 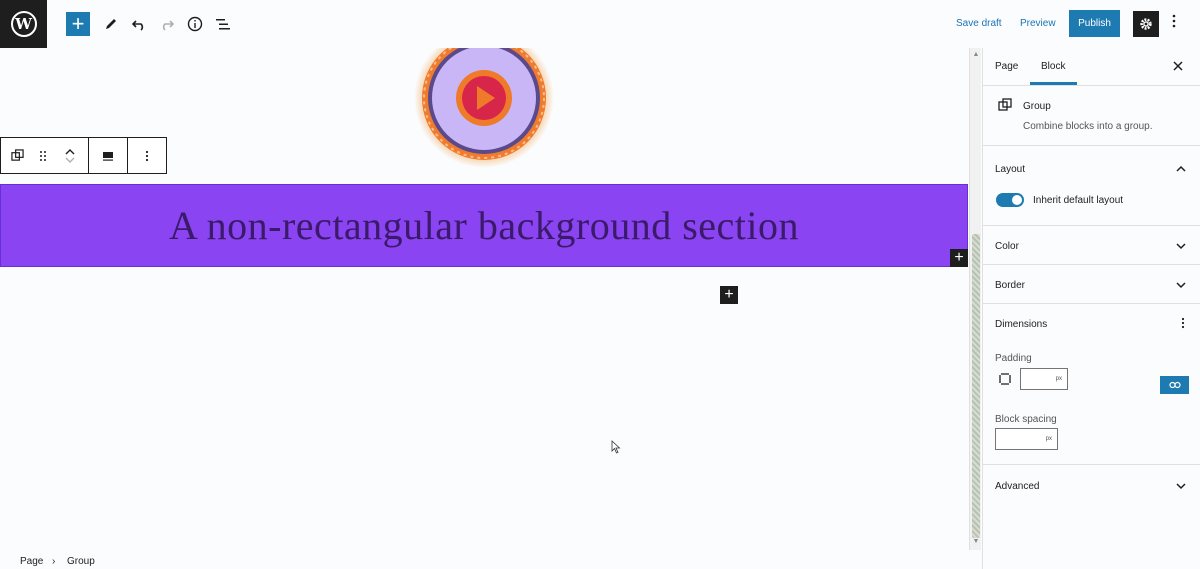 What do you see at coordinates (1094, 23) in the screenshot?
I see `publish-button: Publish` at bounding box center [1094, 23].